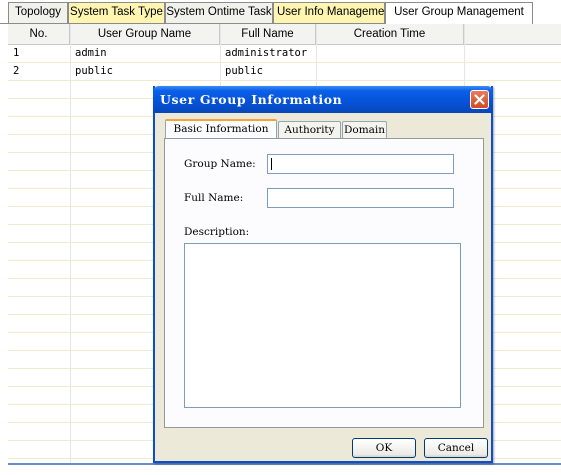  What do you see at coordinates (94, 71) in the screenshot?
I see `cell-user-group-name: public` at bounding box center [94, 71].